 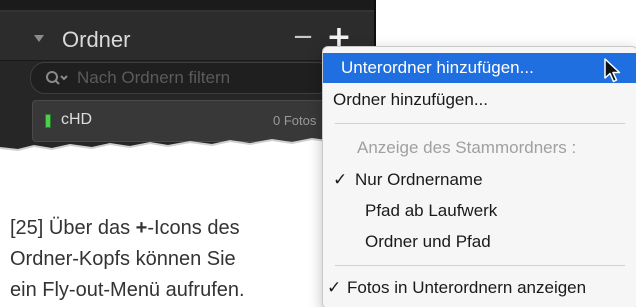 I want to click on folder-name: cHD, so click(x=77, y=119).